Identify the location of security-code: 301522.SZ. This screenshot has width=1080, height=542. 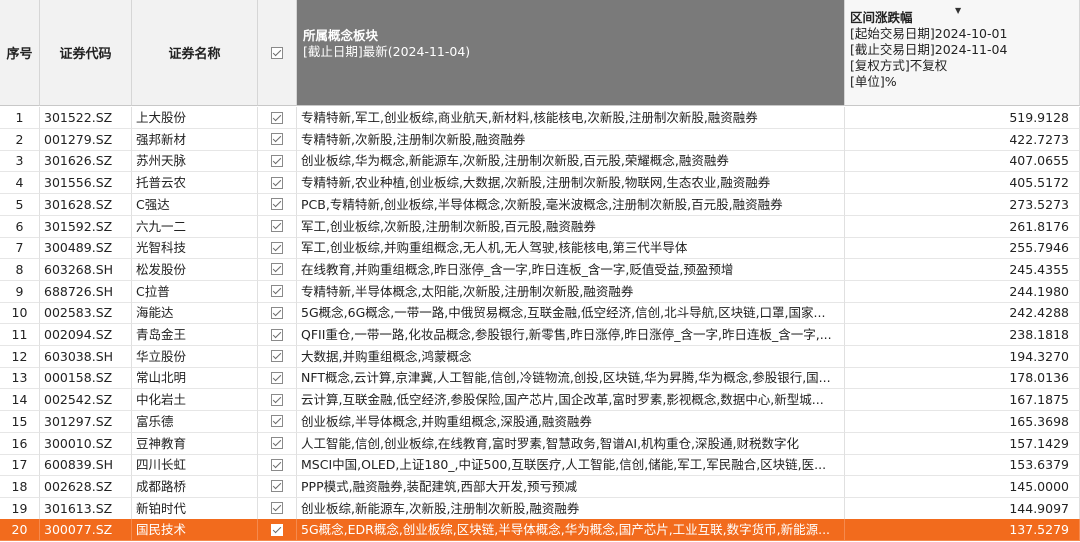
(86, 118).